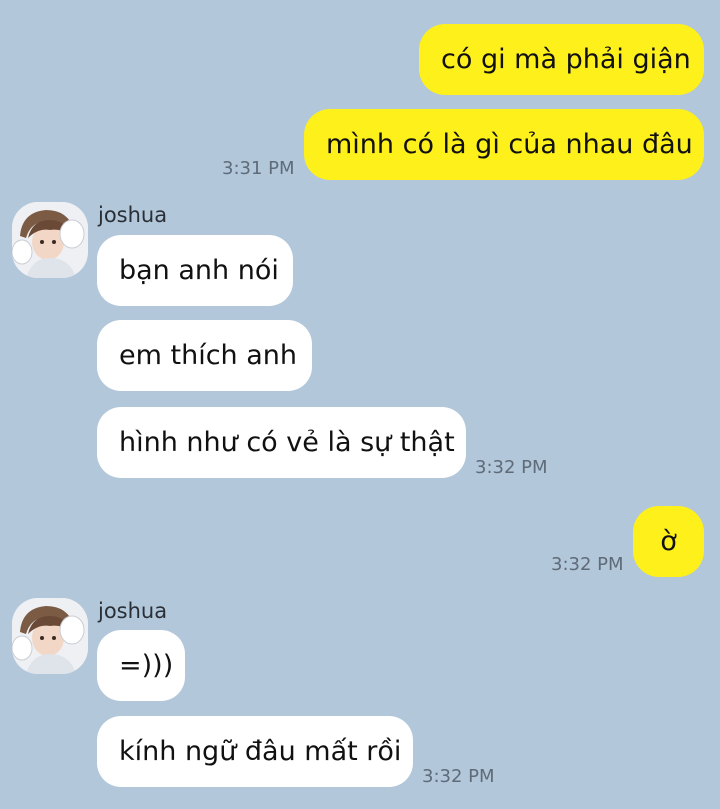  Describe the element at coordinates (199, 270) in the screenshot. I see `message-text: bạn anh nói` at that location.